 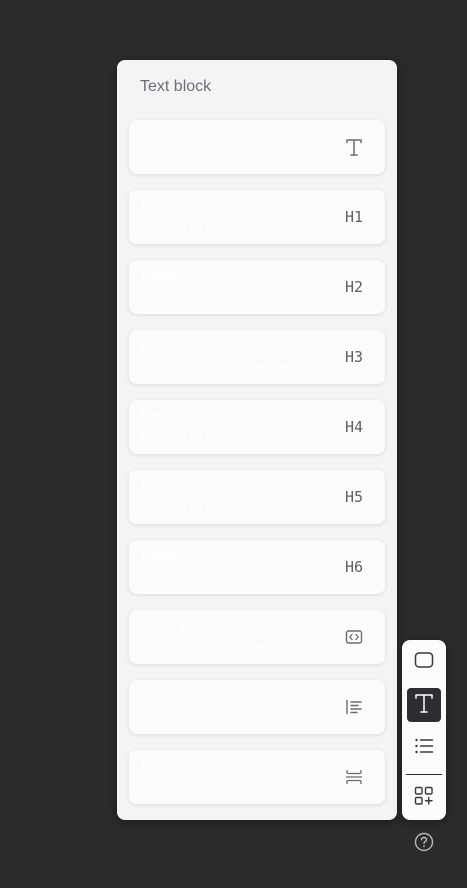 I want to click on h4-icon-label: H4, so click(x=354, y=427).